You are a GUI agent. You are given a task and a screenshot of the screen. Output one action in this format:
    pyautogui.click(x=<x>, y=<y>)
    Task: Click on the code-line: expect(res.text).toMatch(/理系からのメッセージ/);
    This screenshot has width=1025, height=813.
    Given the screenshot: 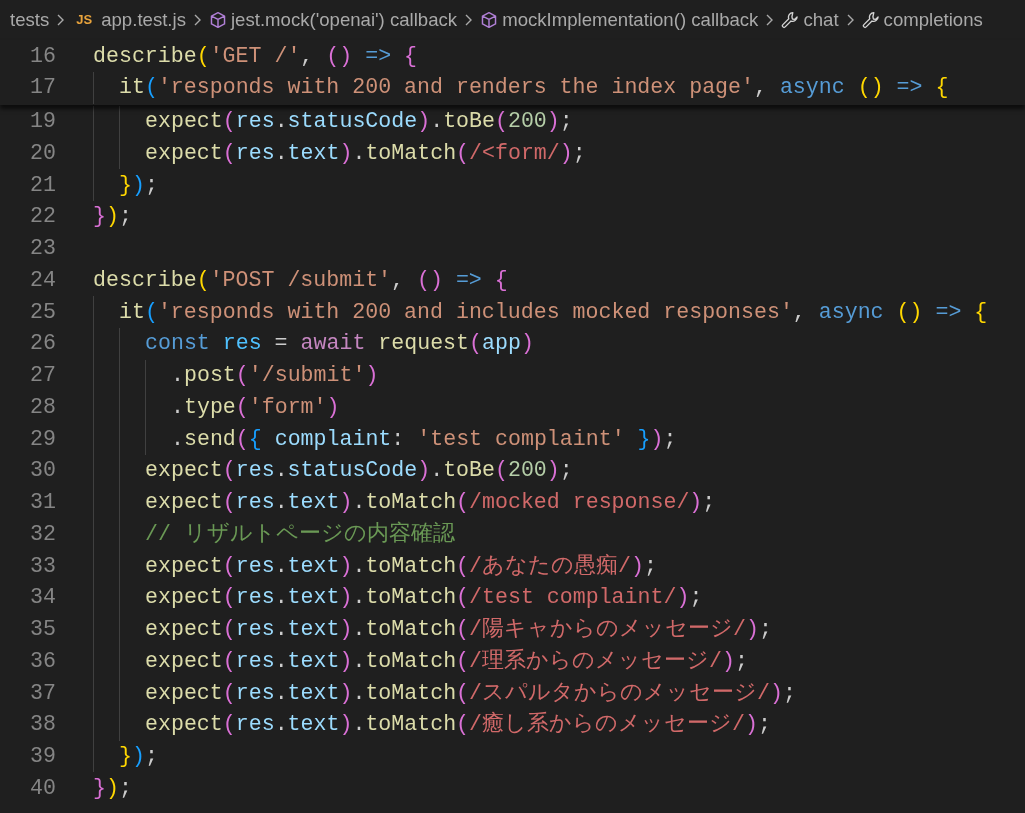 What is the action you would take?
    pyautogui.click(x=420, y=661)
    